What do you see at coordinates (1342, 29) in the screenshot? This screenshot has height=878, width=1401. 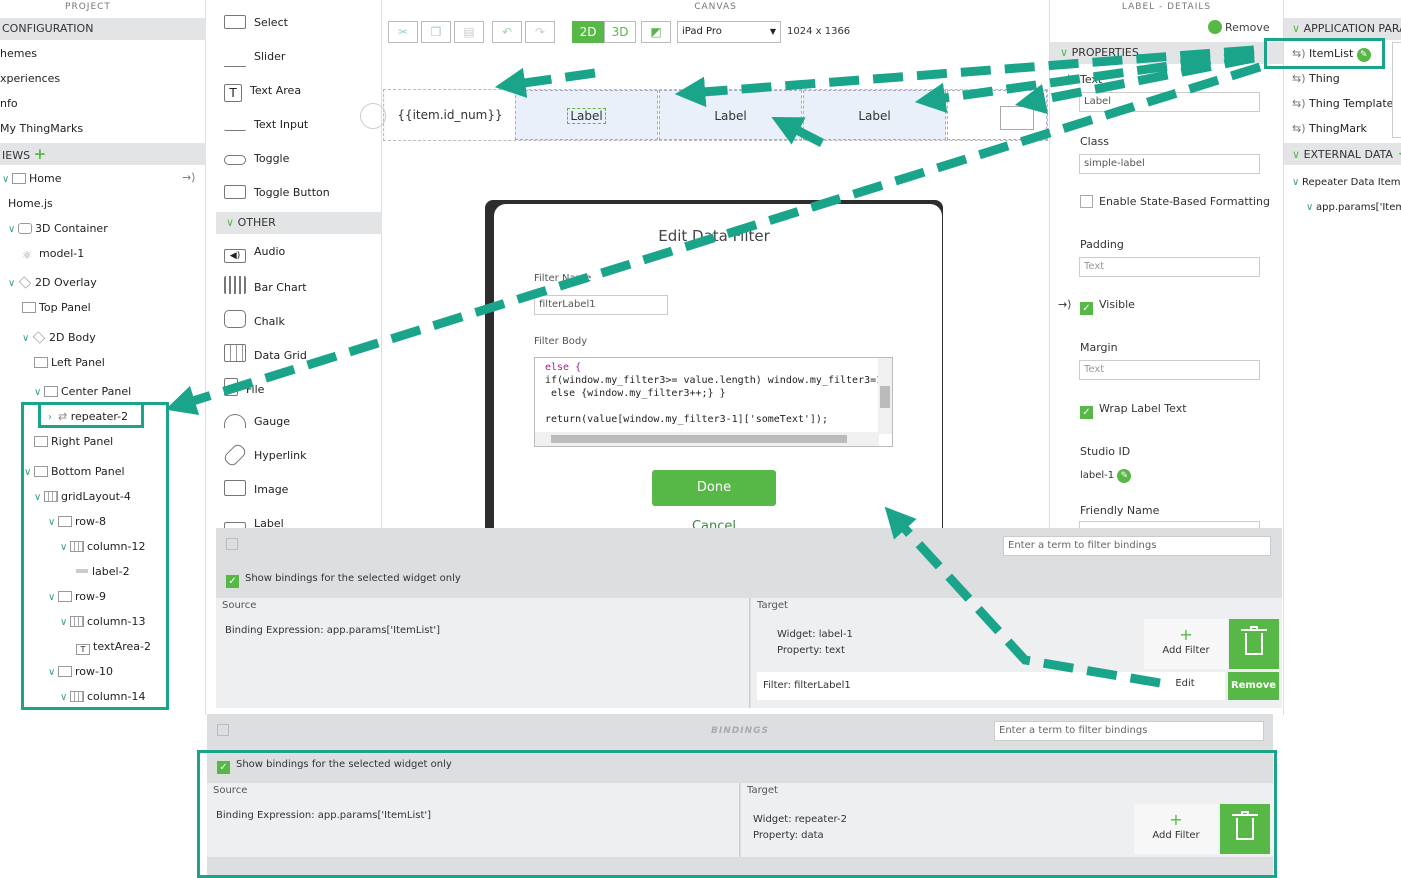 I see `app-params-section: ∨ APPLICATION PARA` at bounding box center [1342, 29].